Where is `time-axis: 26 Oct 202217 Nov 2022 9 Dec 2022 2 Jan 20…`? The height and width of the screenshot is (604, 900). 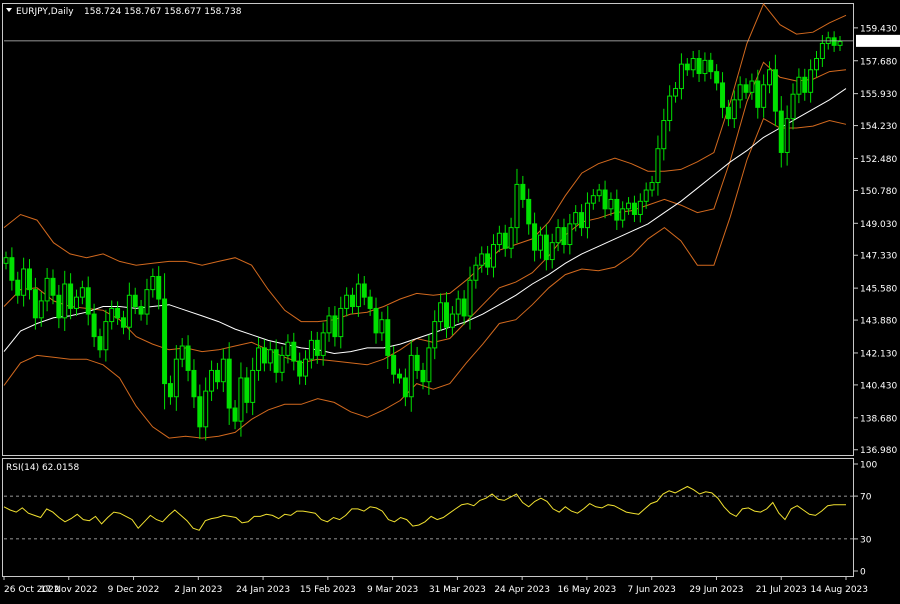 time-axis: 26 Oct 202217 Nov 2022 9 Dec 2022 2 Jan 20… is located at coordinates (435, 585).